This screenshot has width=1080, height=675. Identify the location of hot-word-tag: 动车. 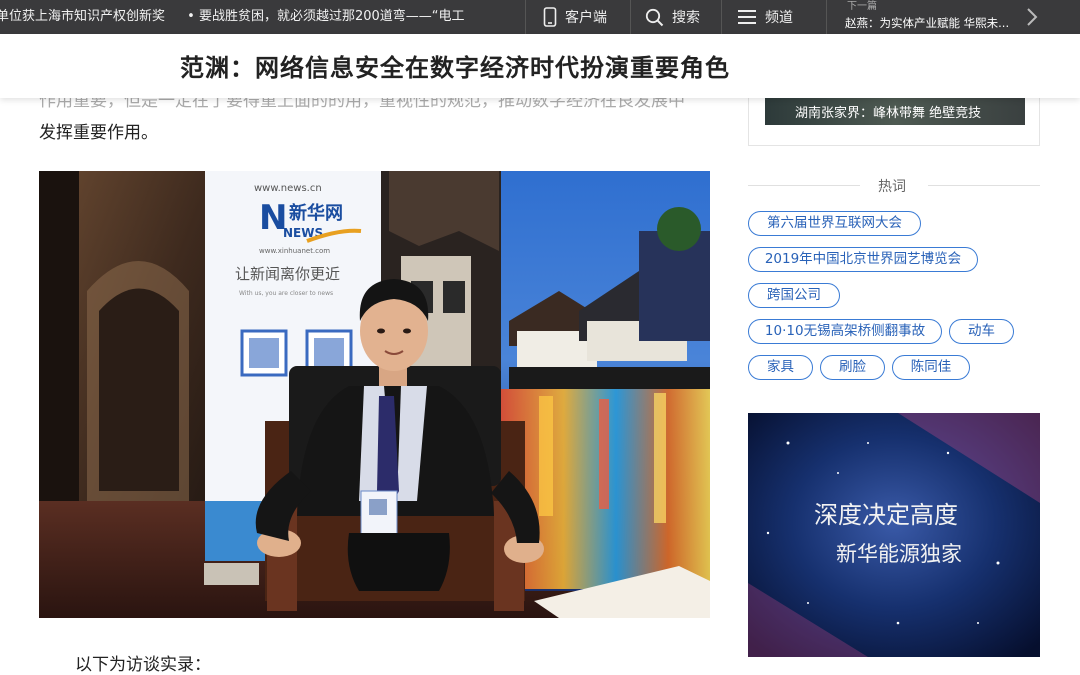
(981, 331).